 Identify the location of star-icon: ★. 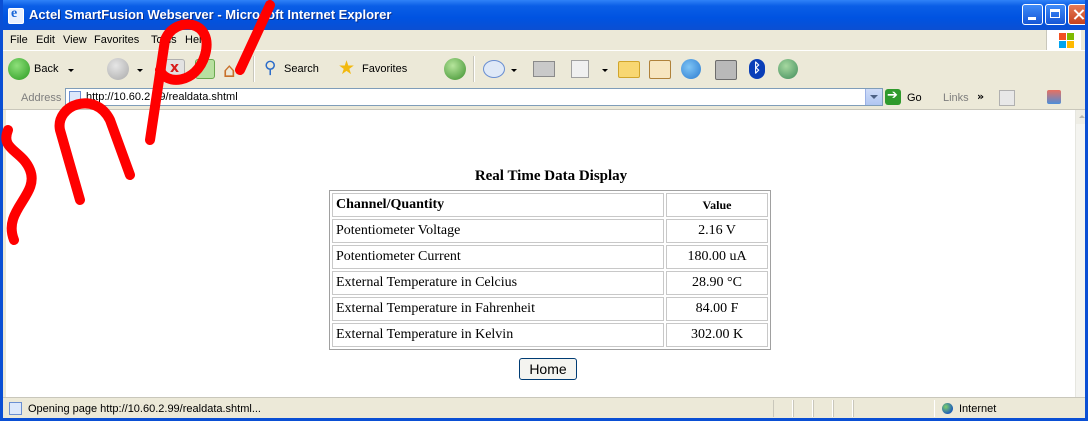
(347, 68).